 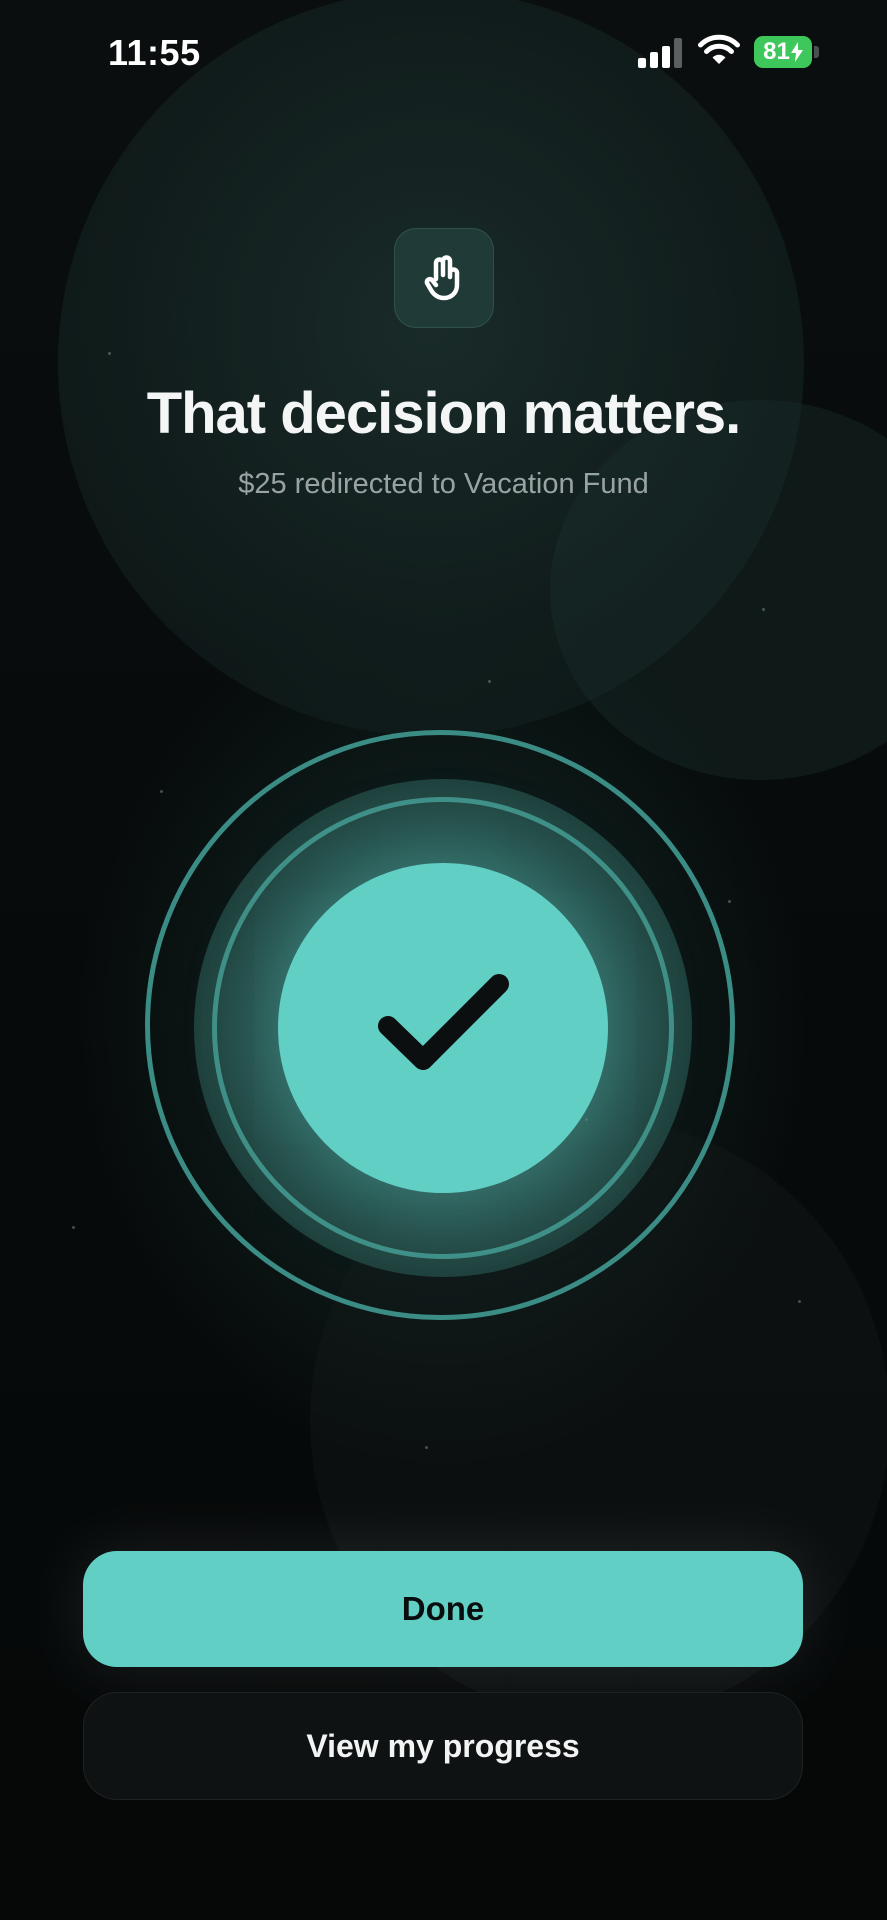 I want to click on raised-hand-badge, so click(x=444, y=278).